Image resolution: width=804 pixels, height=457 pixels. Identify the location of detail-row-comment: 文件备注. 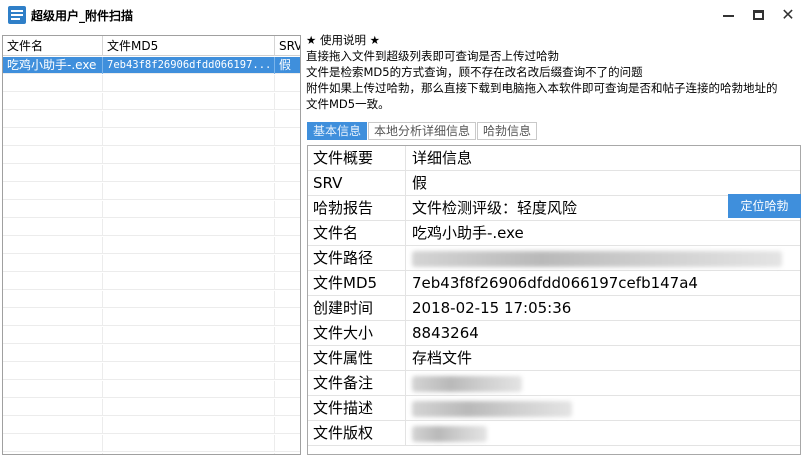
(554, 383).